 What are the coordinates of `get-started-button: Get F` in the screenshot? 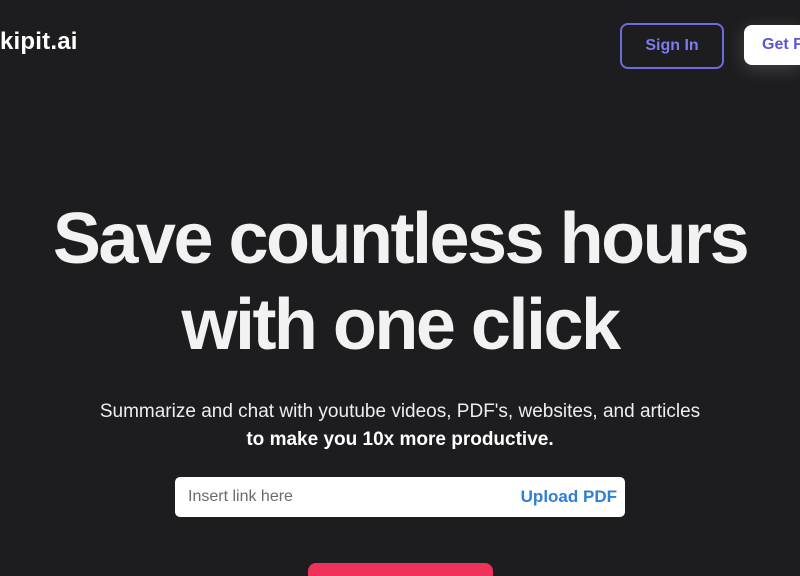 It's located at (772, 45).